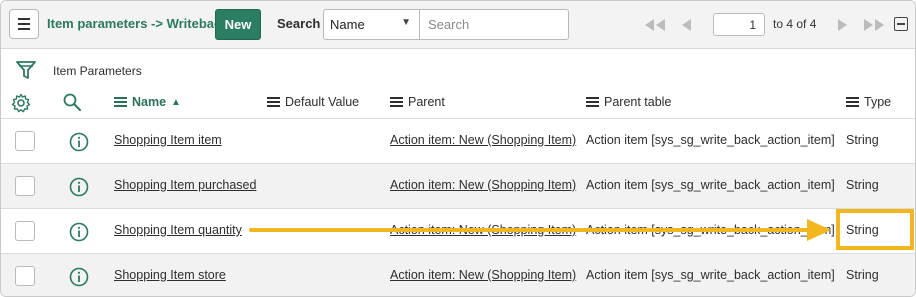 The image size is (916, 297). What do you see at coordinates (540, 230) in the screenshot?
I see `annotation-arrow` at bounding box center [540, 230].